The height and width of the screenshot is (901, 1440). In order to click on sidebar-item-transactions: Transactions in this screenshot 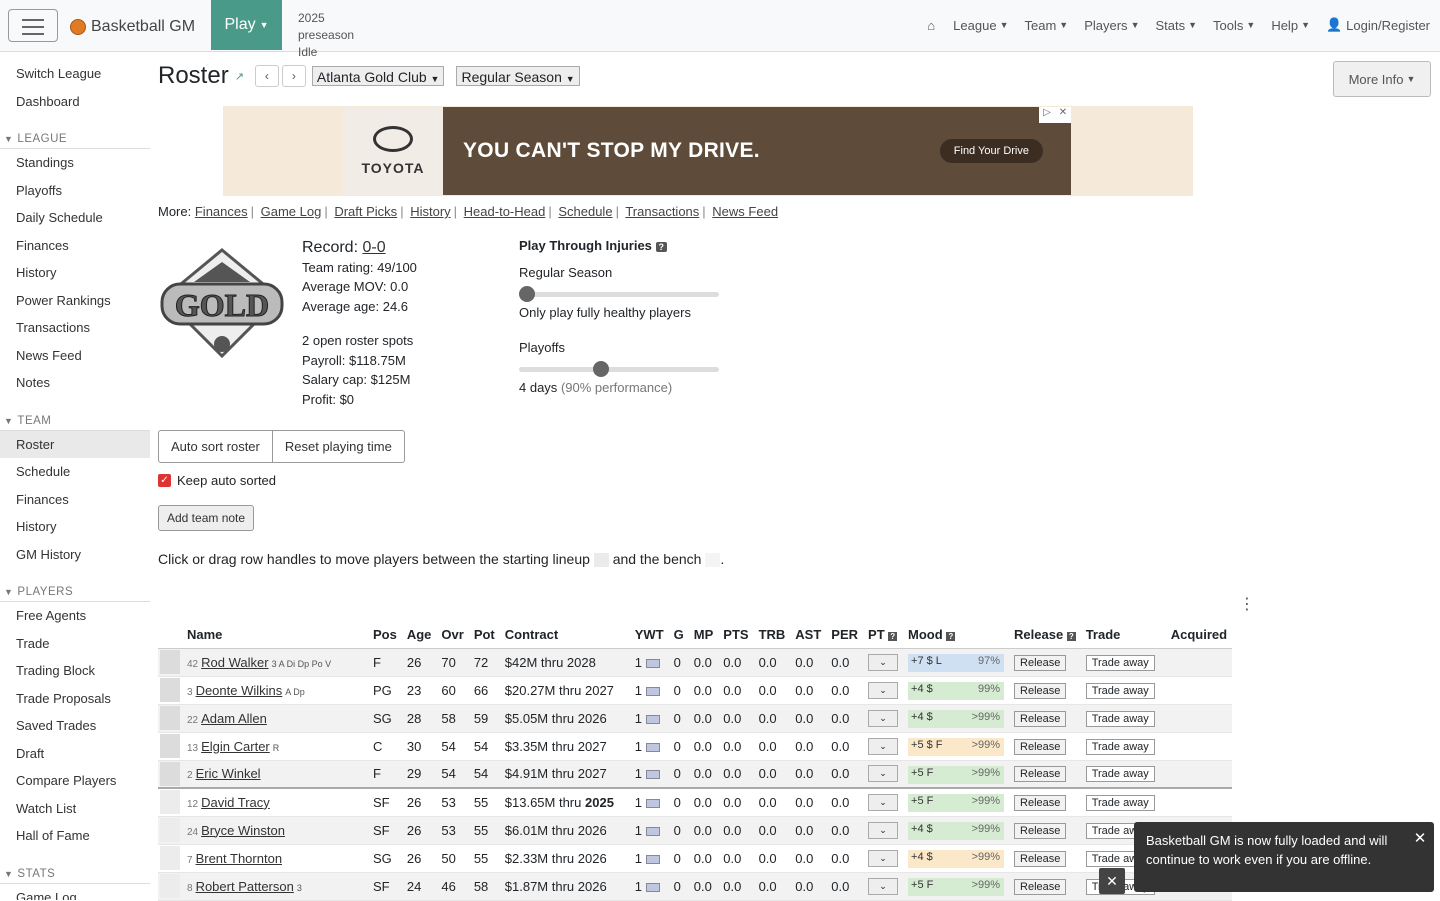, I will do `click(75, 328)`.